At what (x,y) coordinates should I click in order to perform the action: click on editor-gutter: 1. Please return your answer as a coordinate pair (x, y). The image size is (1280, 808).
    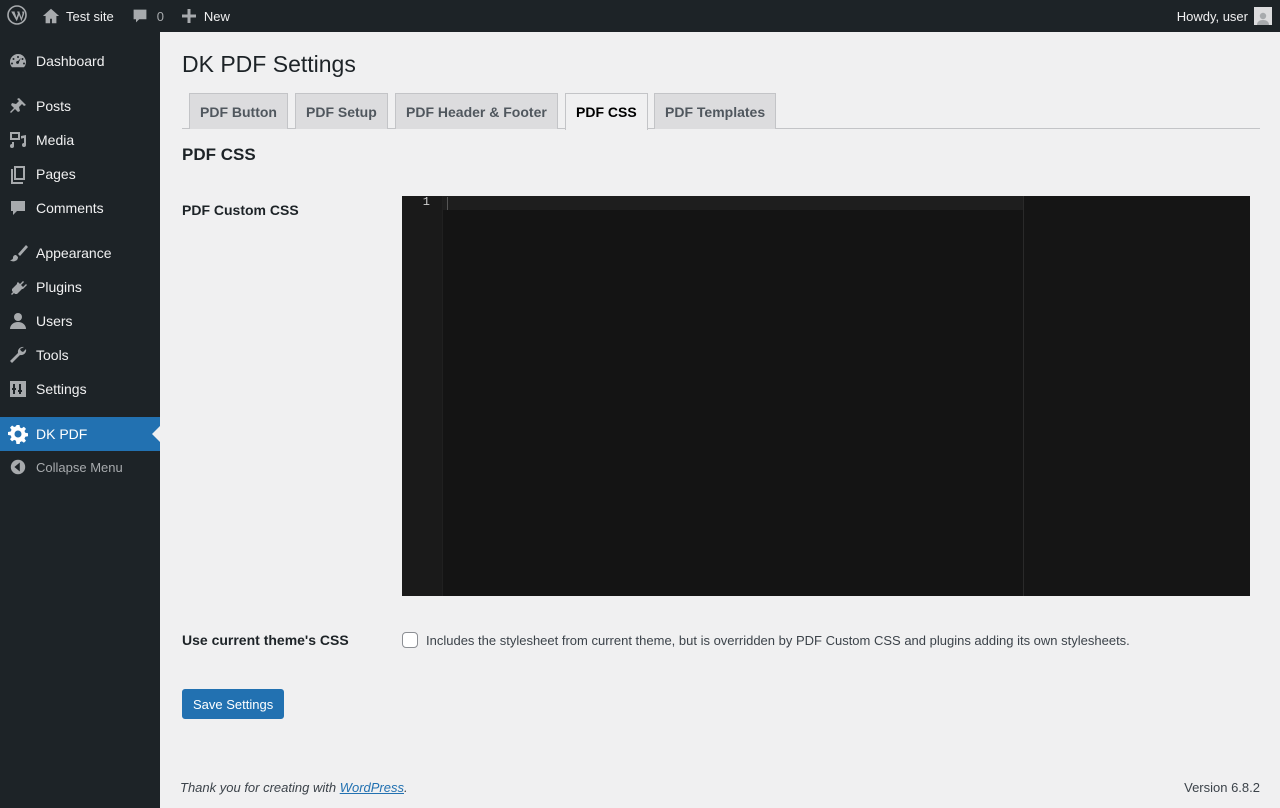
    Looking at the image, I should click on (422, 396).